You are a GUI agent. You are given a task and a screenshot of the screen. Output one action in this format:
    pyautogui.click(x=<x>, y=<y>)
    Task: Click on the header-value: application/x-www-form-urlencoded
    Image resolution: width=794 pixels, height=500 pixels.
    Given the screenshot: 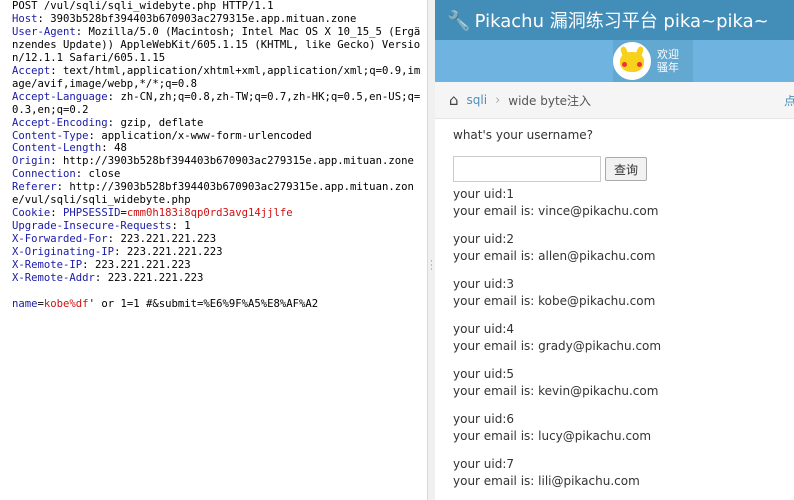 What is the action you would take?
    pyautogui.click(x=206, y=135)
    